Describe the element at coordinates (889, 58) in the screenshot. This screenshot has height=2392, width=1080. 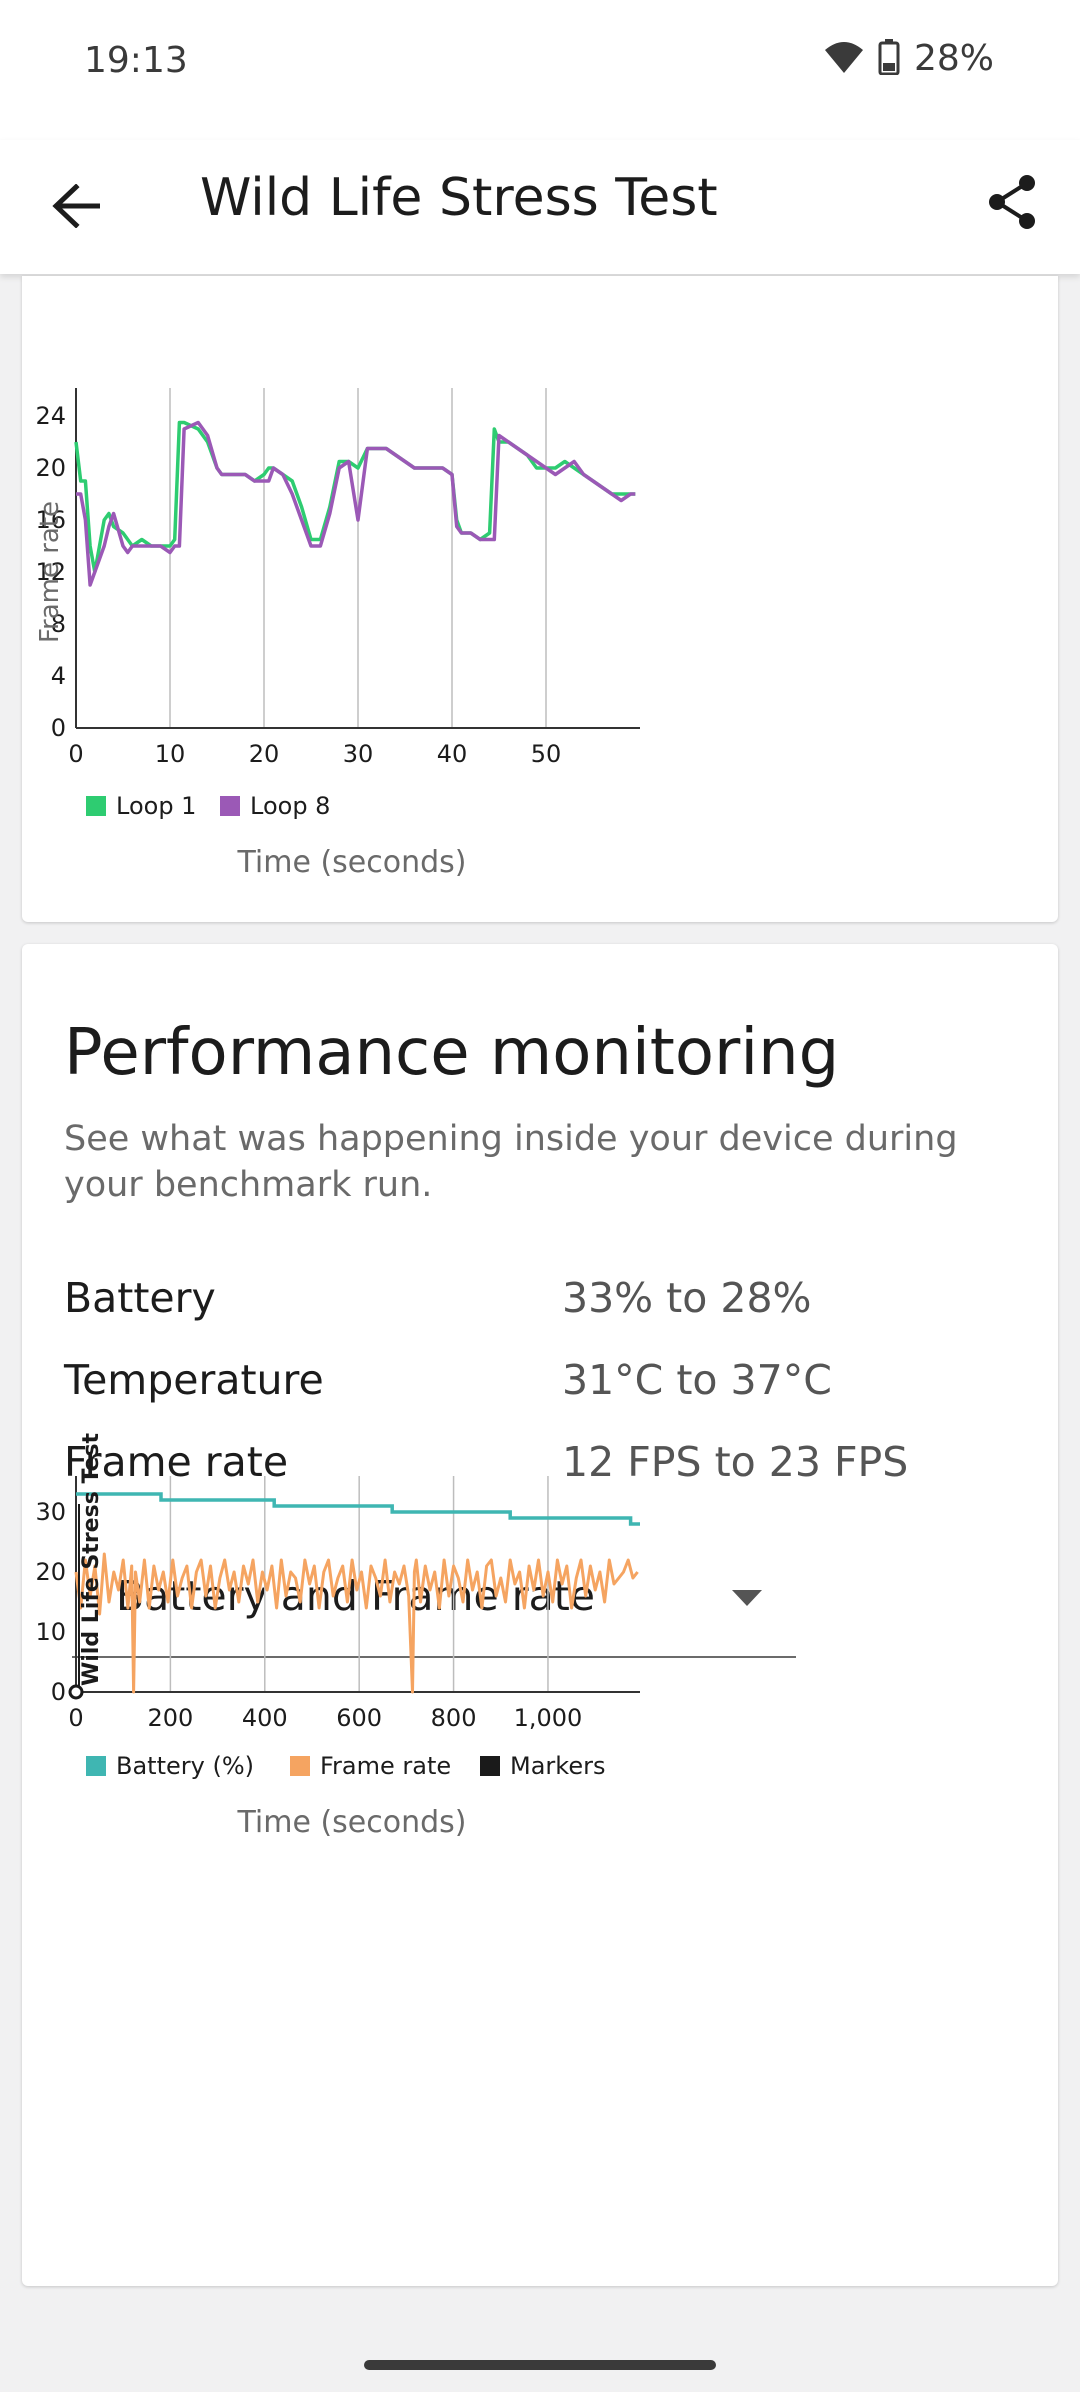
I see `battery-icon` at that location.